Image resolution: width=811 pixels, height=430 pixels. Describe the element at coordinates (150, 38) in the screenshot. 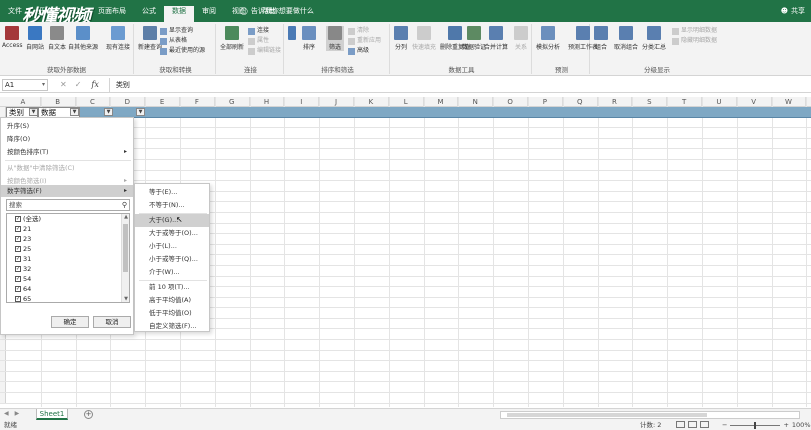

I see `new-query-button: 新建查询` at that location.